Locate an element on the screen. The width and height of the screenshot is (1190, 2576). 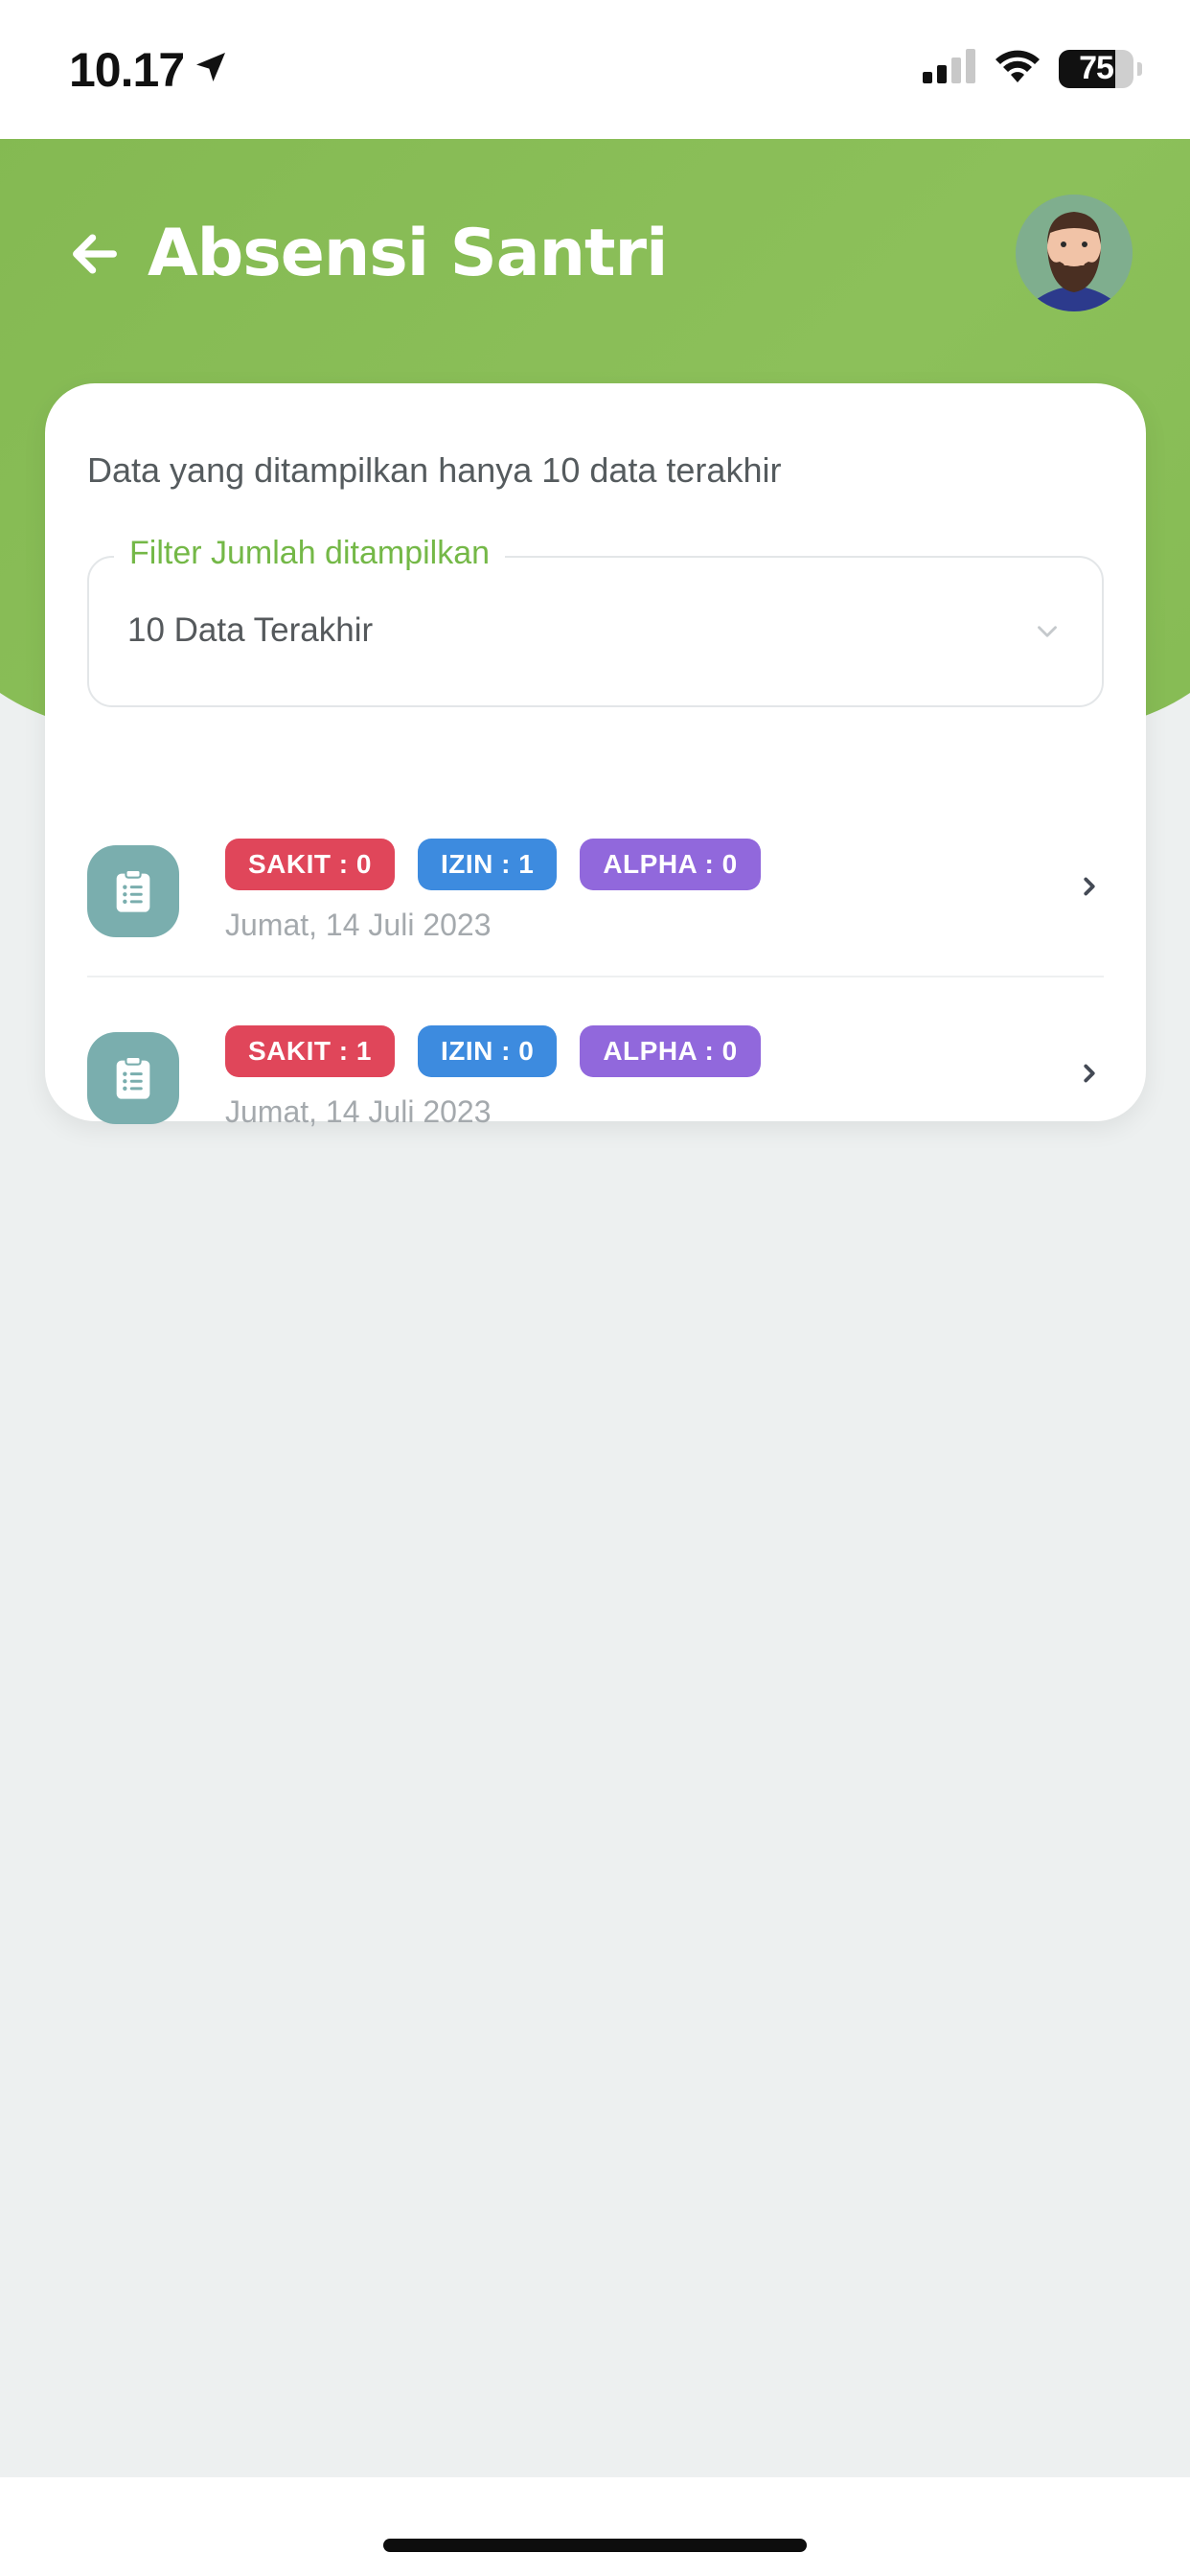
chevron-down-icon is located at coordinates (1047, 634).